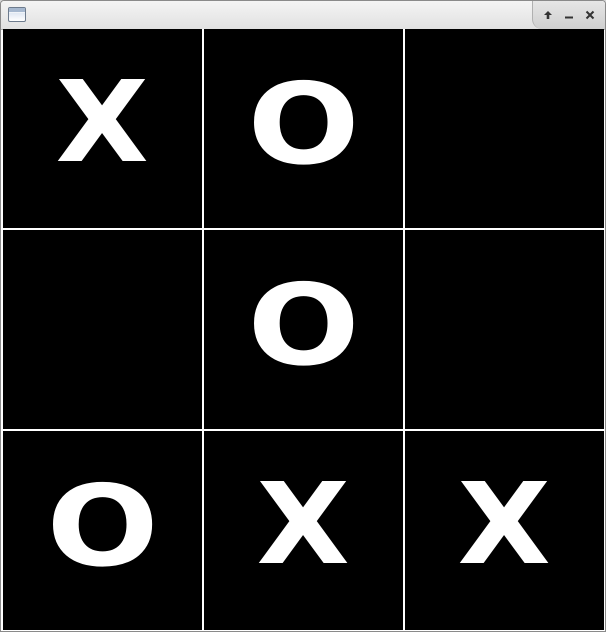 The width and height of the screenshot is (606, 632). What do you see at coordinates (504, 329) in the screenshot?
I see `board-cell-r2c3` at bounding box center [504, 329].